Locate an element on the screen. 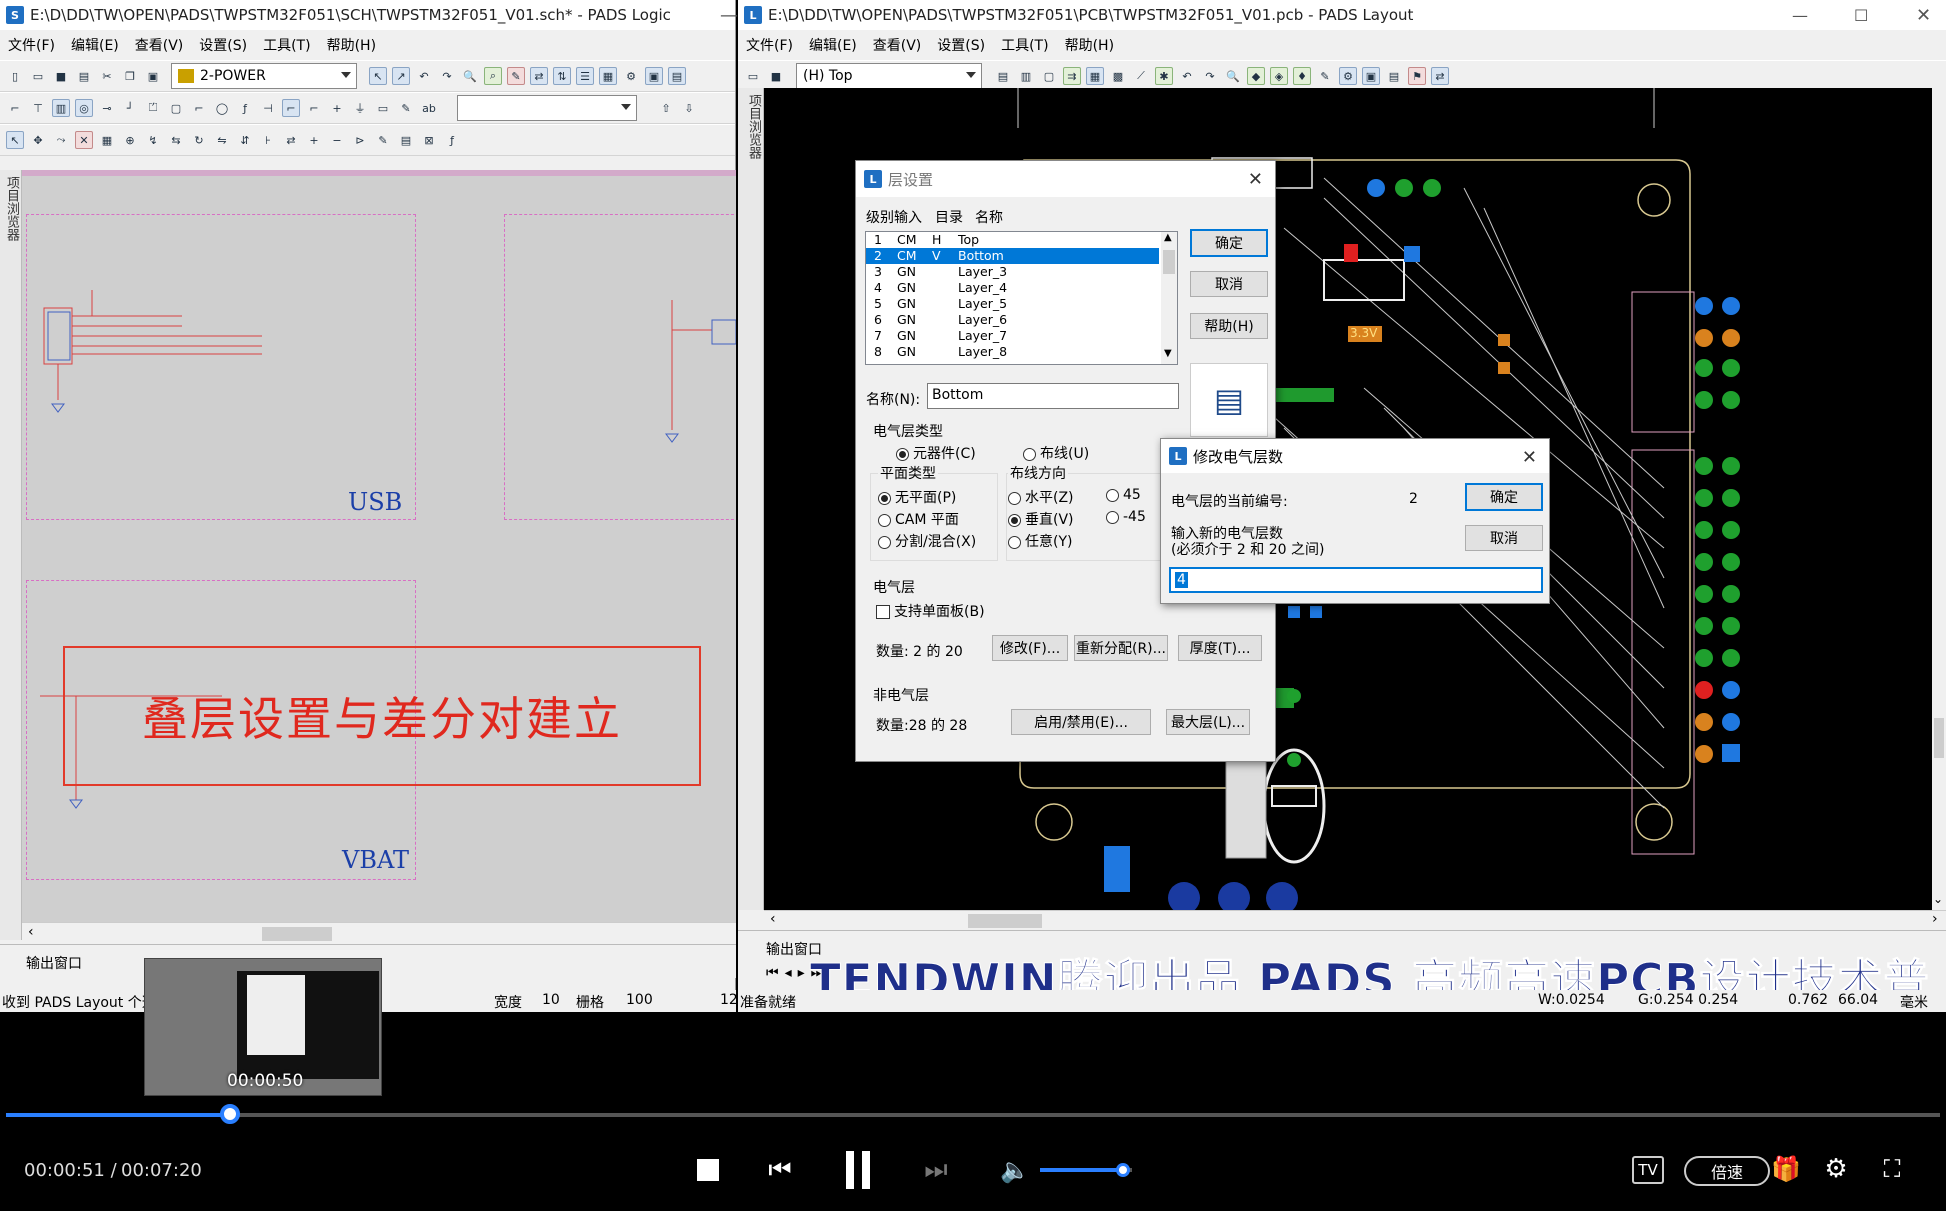 The image size is (1946, 1211). report-icon: ▦ is located at coordinates (608, 76).